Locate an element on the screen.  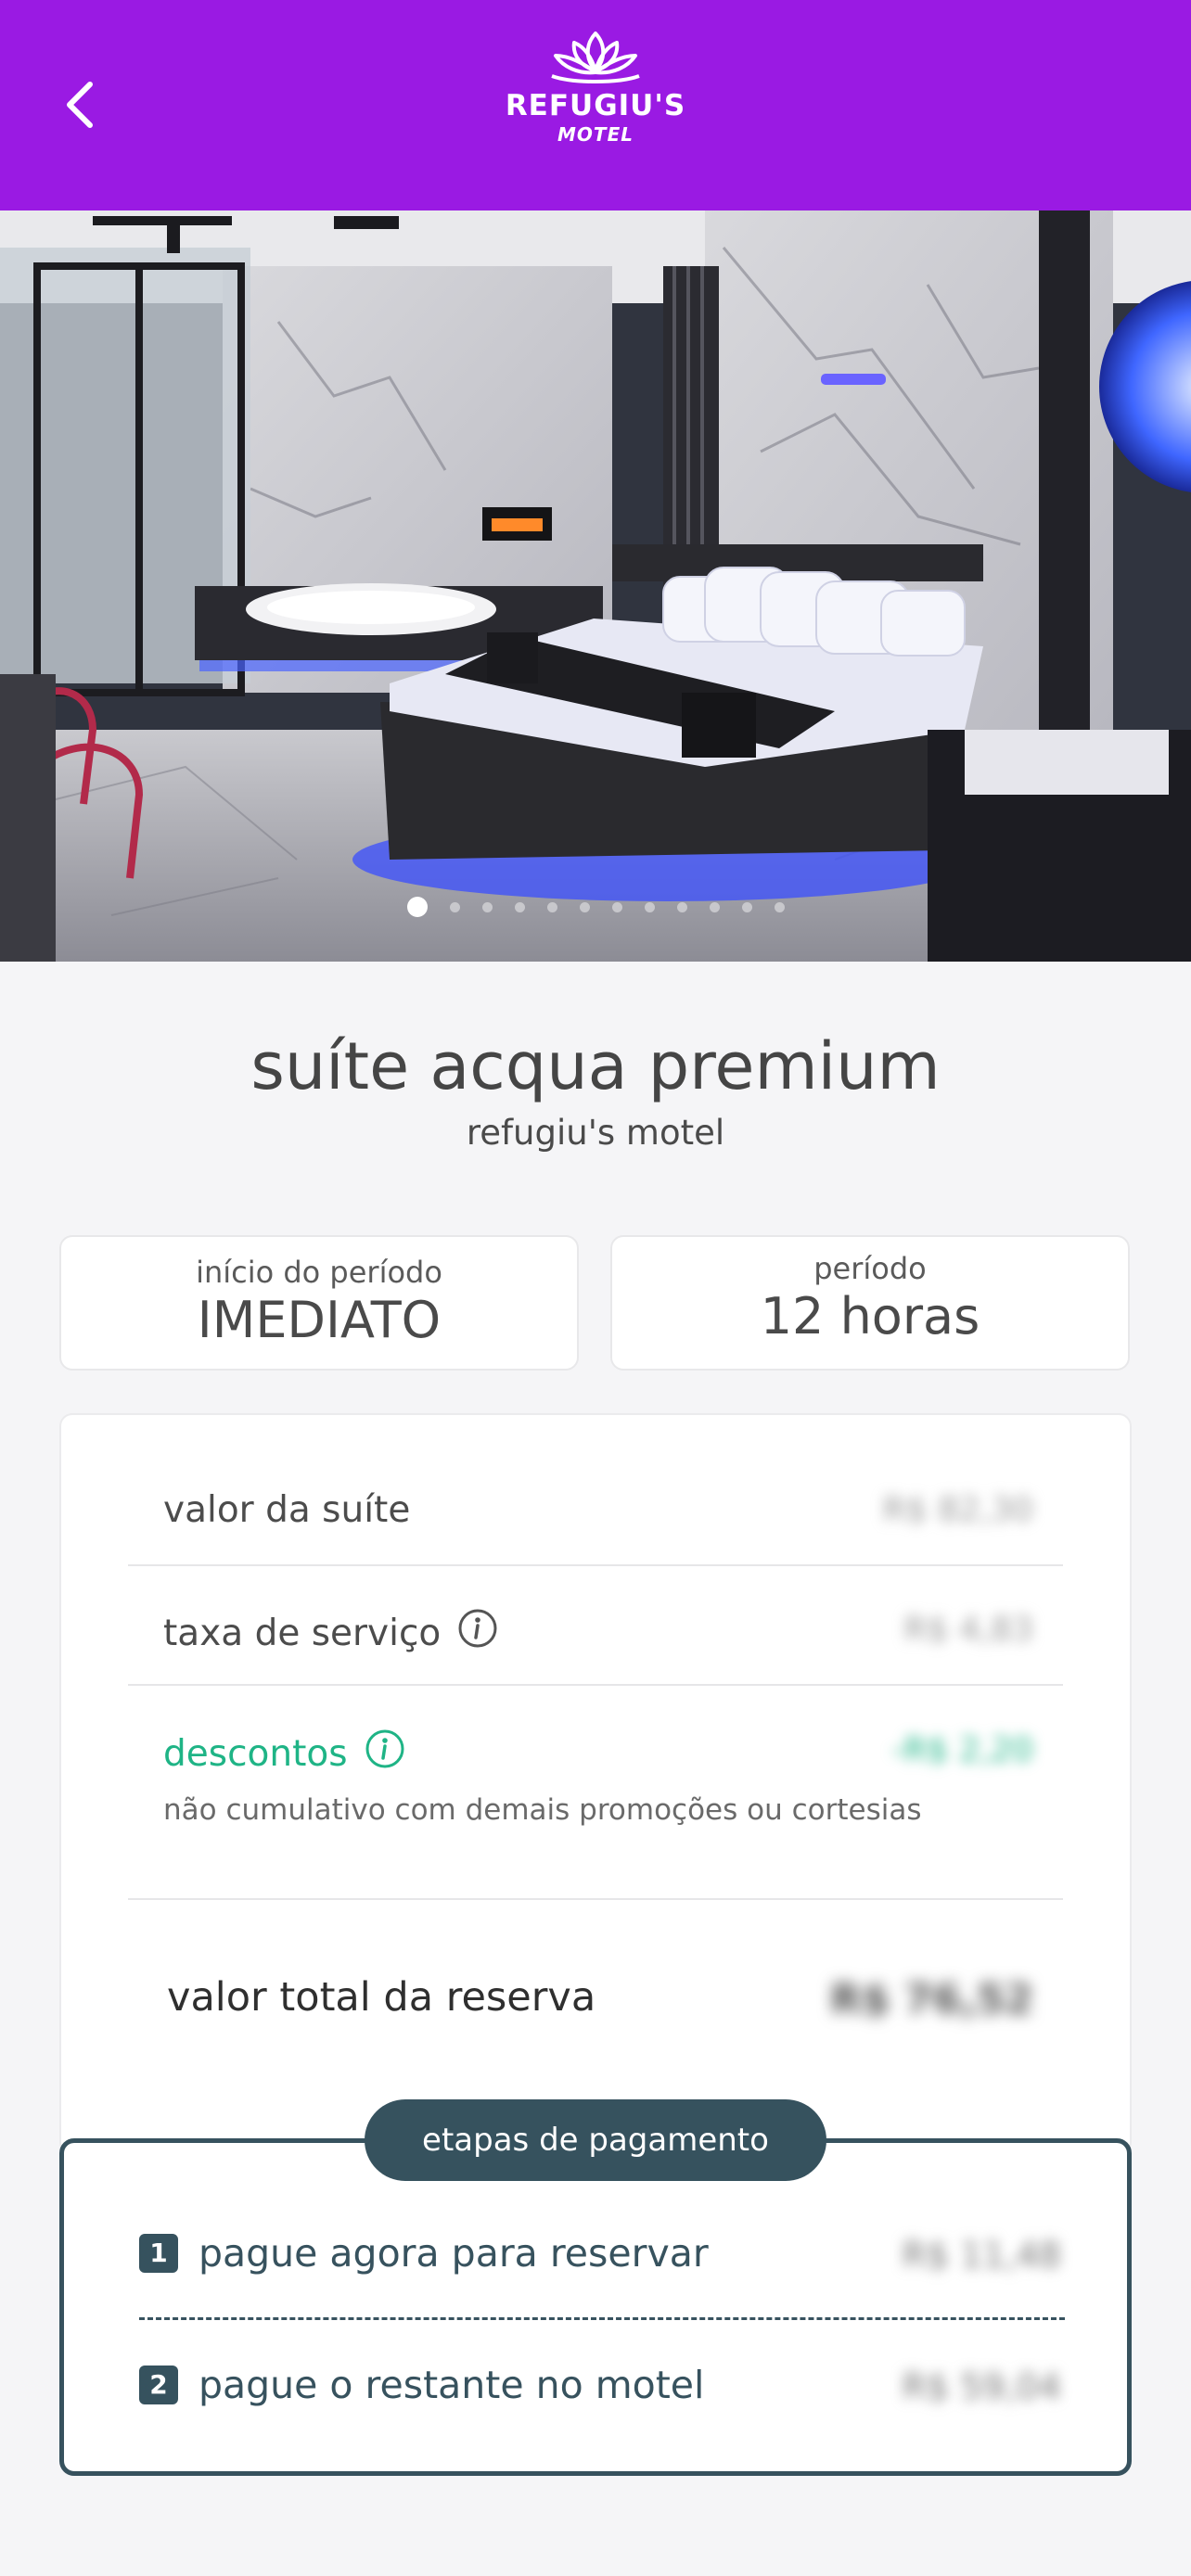
dashed-divider is located at coordinates (602, 2318).